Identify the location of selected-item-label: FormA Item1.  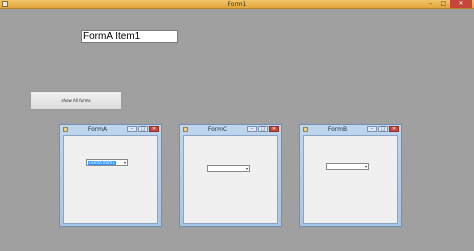
(129, 36).